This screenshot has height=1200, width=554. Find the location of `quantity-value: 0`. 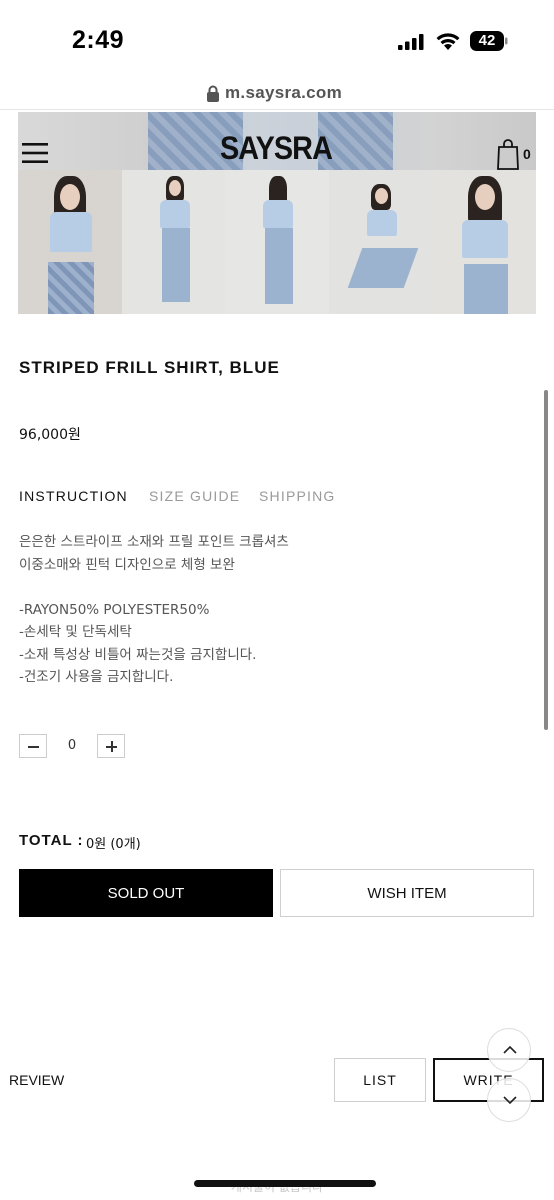

quantity-value: 0 is located at coordinates (72, 745).